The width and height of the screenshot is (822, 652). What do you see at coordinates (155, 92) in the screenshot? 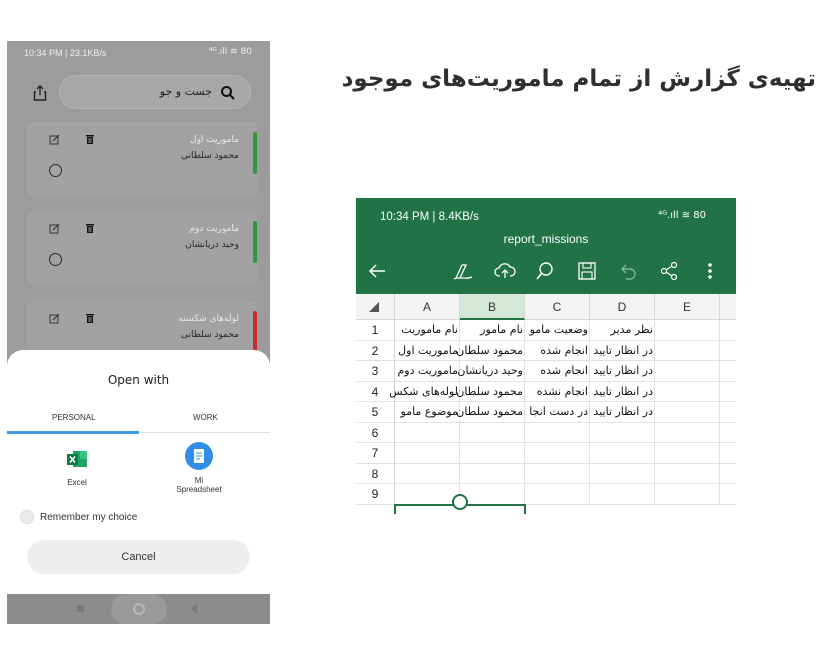
I see `search-input: جست و جو` at bounding box center [155, 92].